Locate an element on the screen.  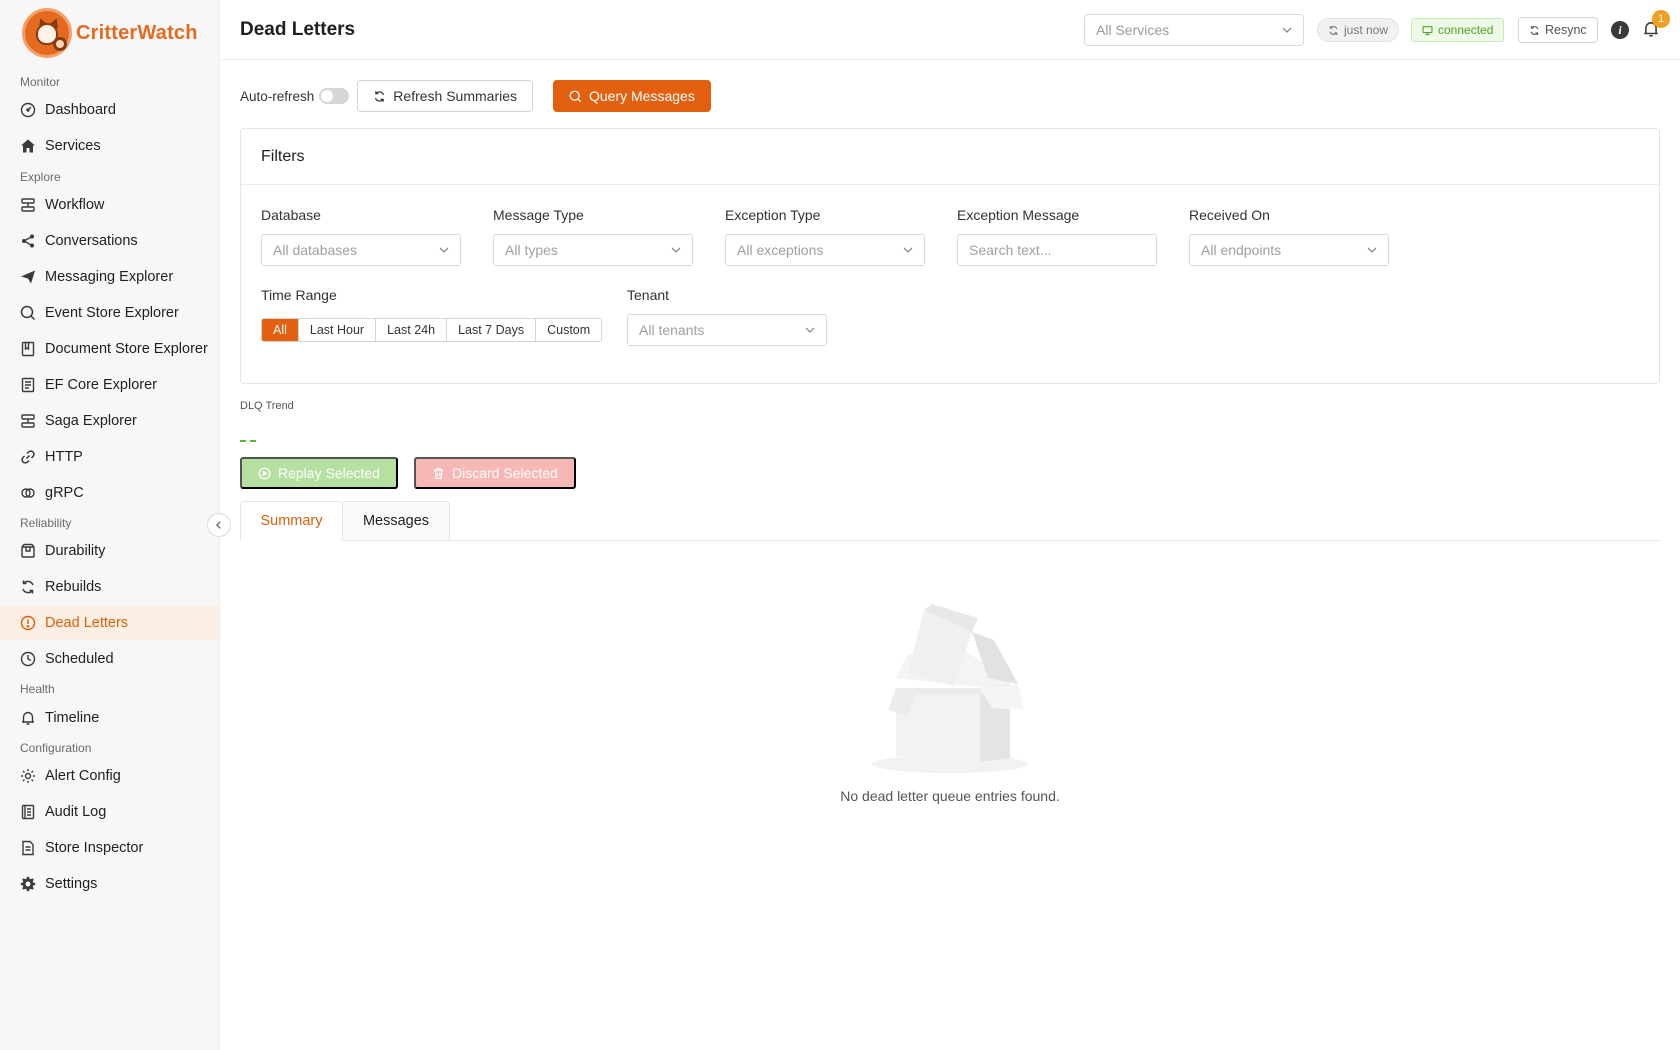
query-messages-label: Query Messages is located at coordinates (642, 96).